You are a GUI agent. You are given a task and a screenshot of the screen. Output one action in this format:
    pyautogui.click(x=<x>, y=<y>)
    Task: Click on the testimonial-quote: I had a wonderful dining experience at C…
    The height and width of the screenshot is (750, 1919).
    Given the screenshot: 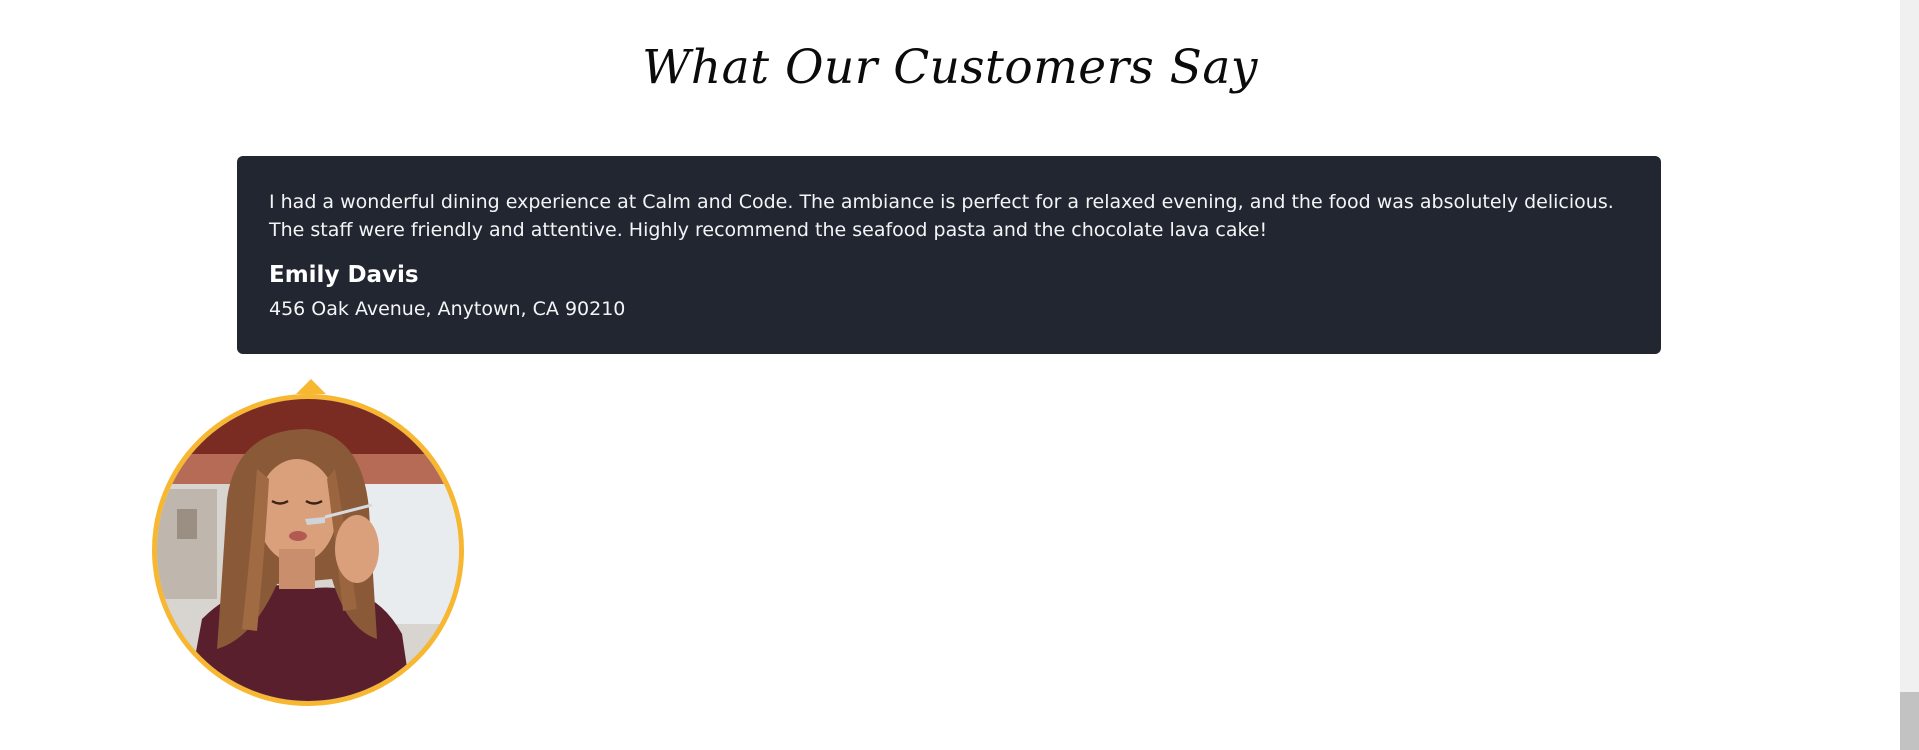 What is the action you would take?
    pyautogui.click(x=941, y=216)
    